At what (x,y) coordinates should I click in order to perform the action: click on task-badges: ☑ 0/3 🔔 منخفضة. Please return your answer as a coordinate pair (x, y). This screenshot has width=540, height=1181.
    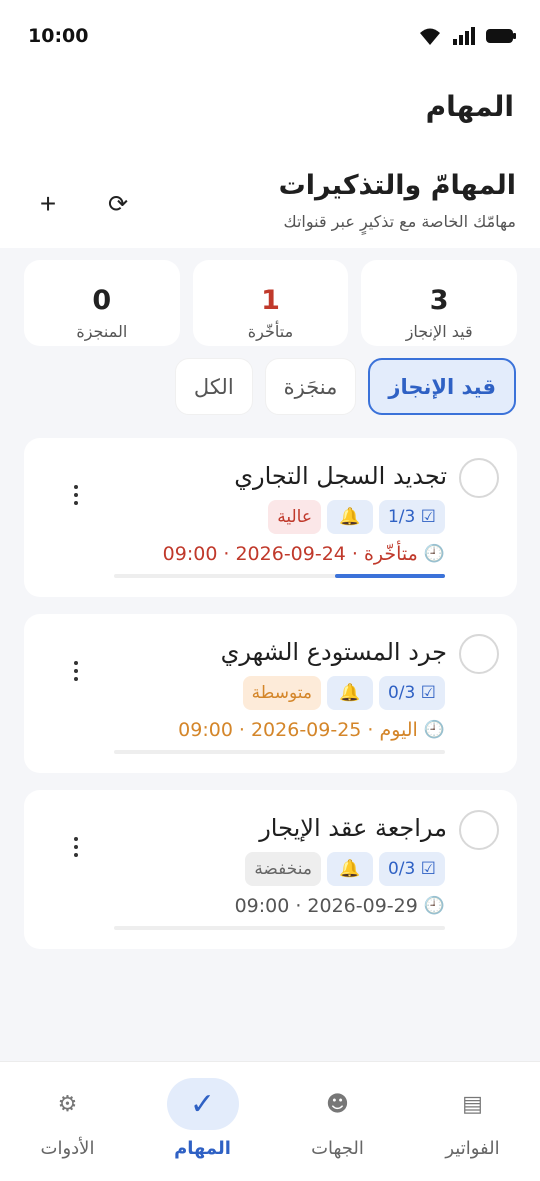
    Looking at the image, I should click on (345, 869).